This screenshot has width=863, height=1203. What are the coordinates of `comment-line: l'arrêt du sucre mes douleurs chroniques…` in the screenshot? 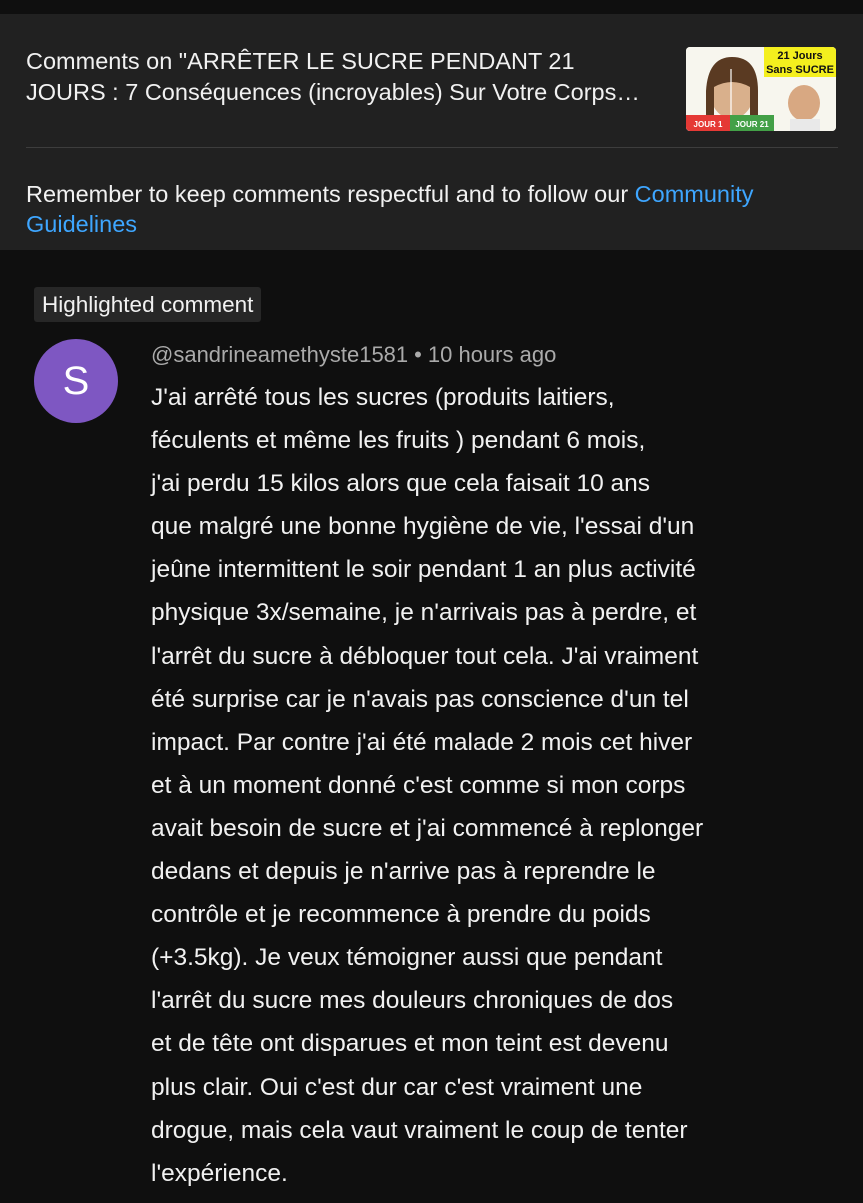 It's located at (412, 1001).